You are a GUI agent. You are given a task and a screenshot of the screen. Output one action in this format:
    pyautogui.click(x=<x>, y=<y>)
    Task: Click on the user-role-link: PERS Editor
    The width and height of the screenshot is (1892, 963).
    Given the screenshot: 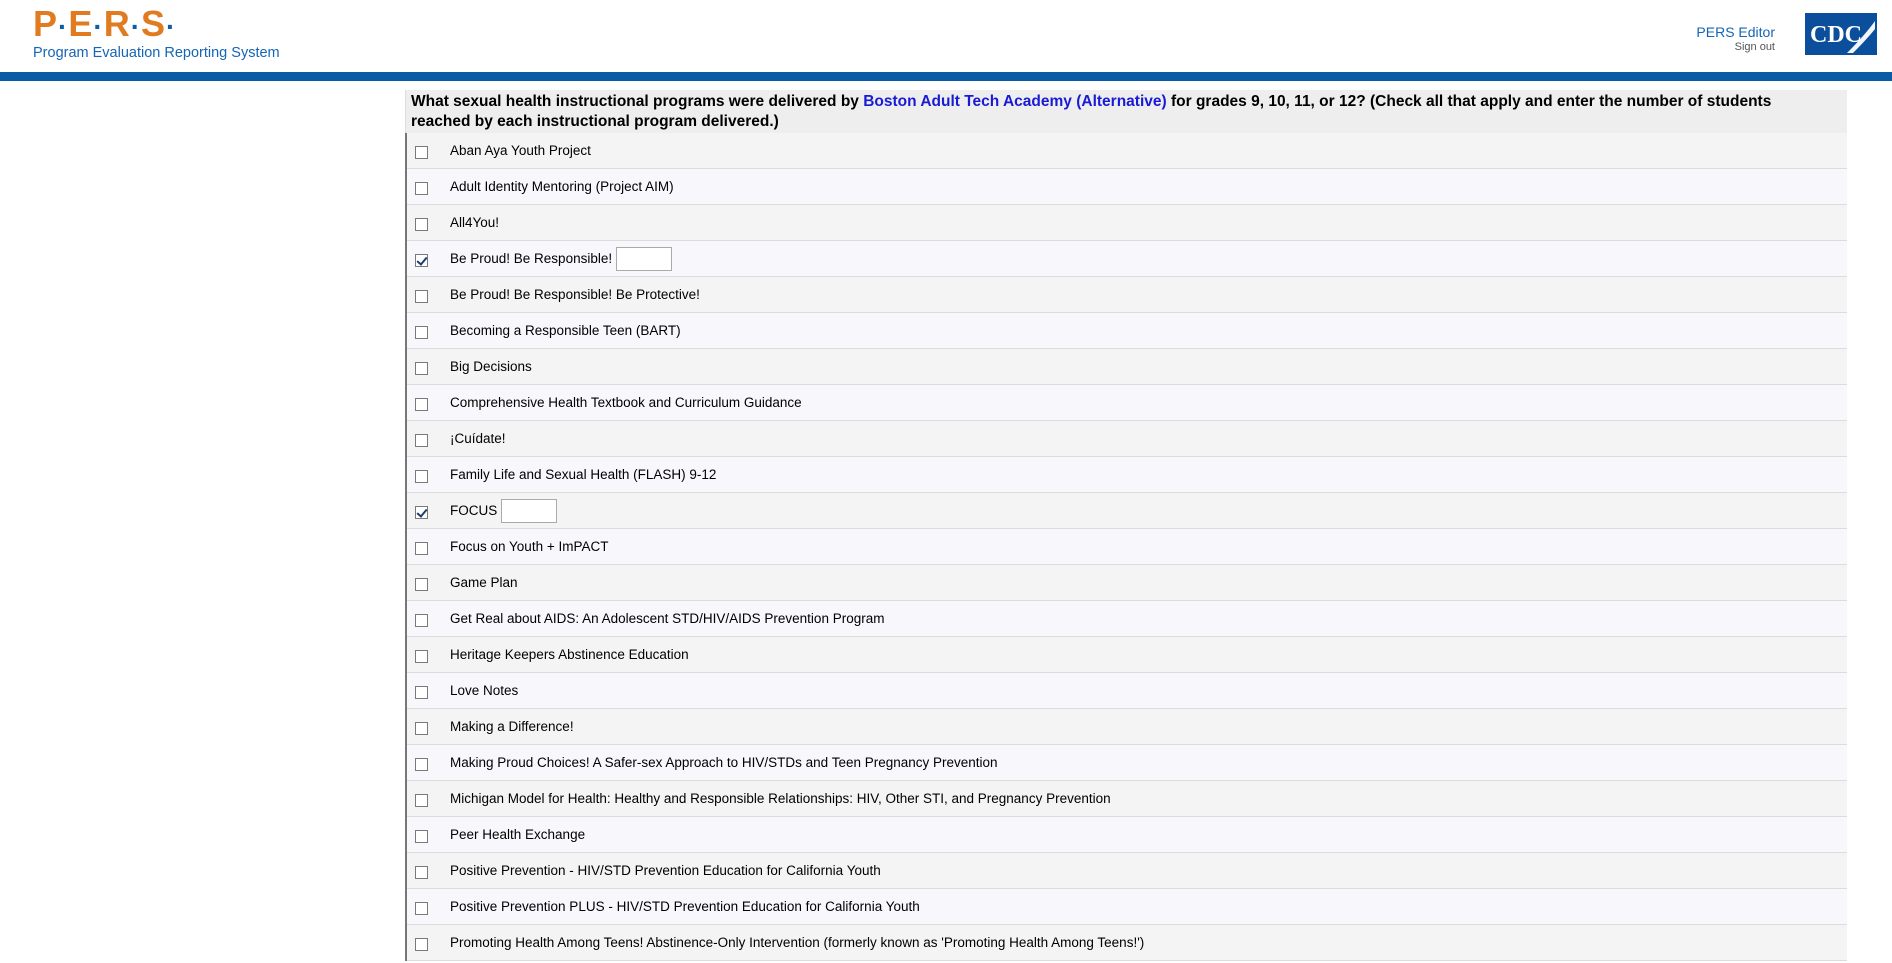 What is the action you would take?
    pyautogui.click(x=1735, y=32)
    